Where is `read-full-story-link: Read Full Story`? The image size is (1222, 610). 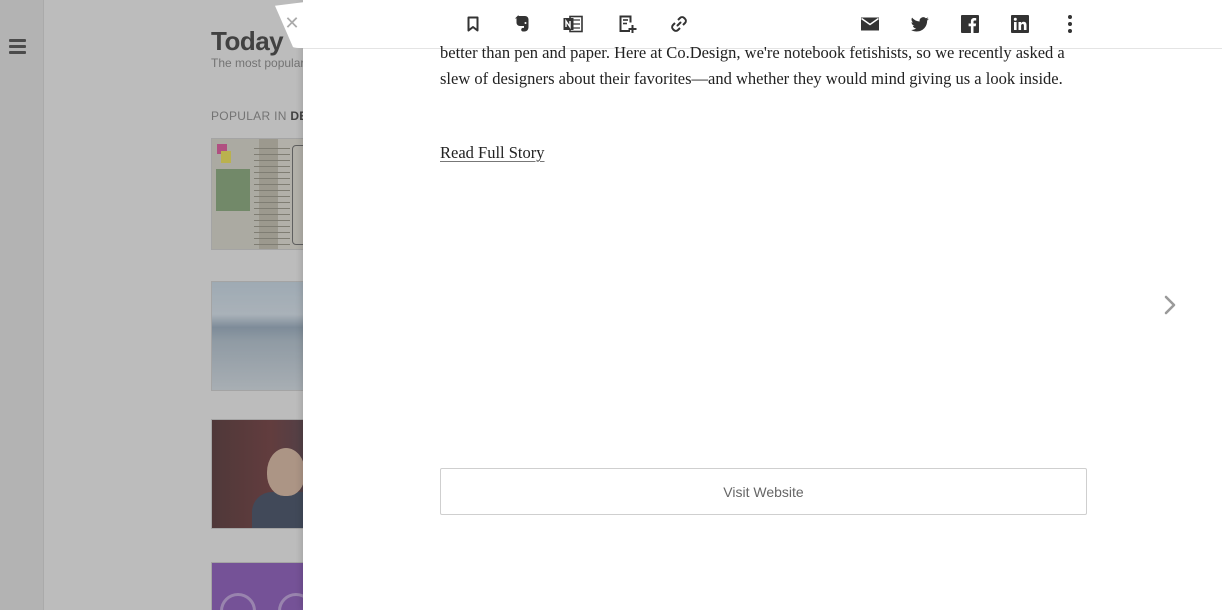
read-full-story-link: Read Full Story is located at coordinates (492, 153).